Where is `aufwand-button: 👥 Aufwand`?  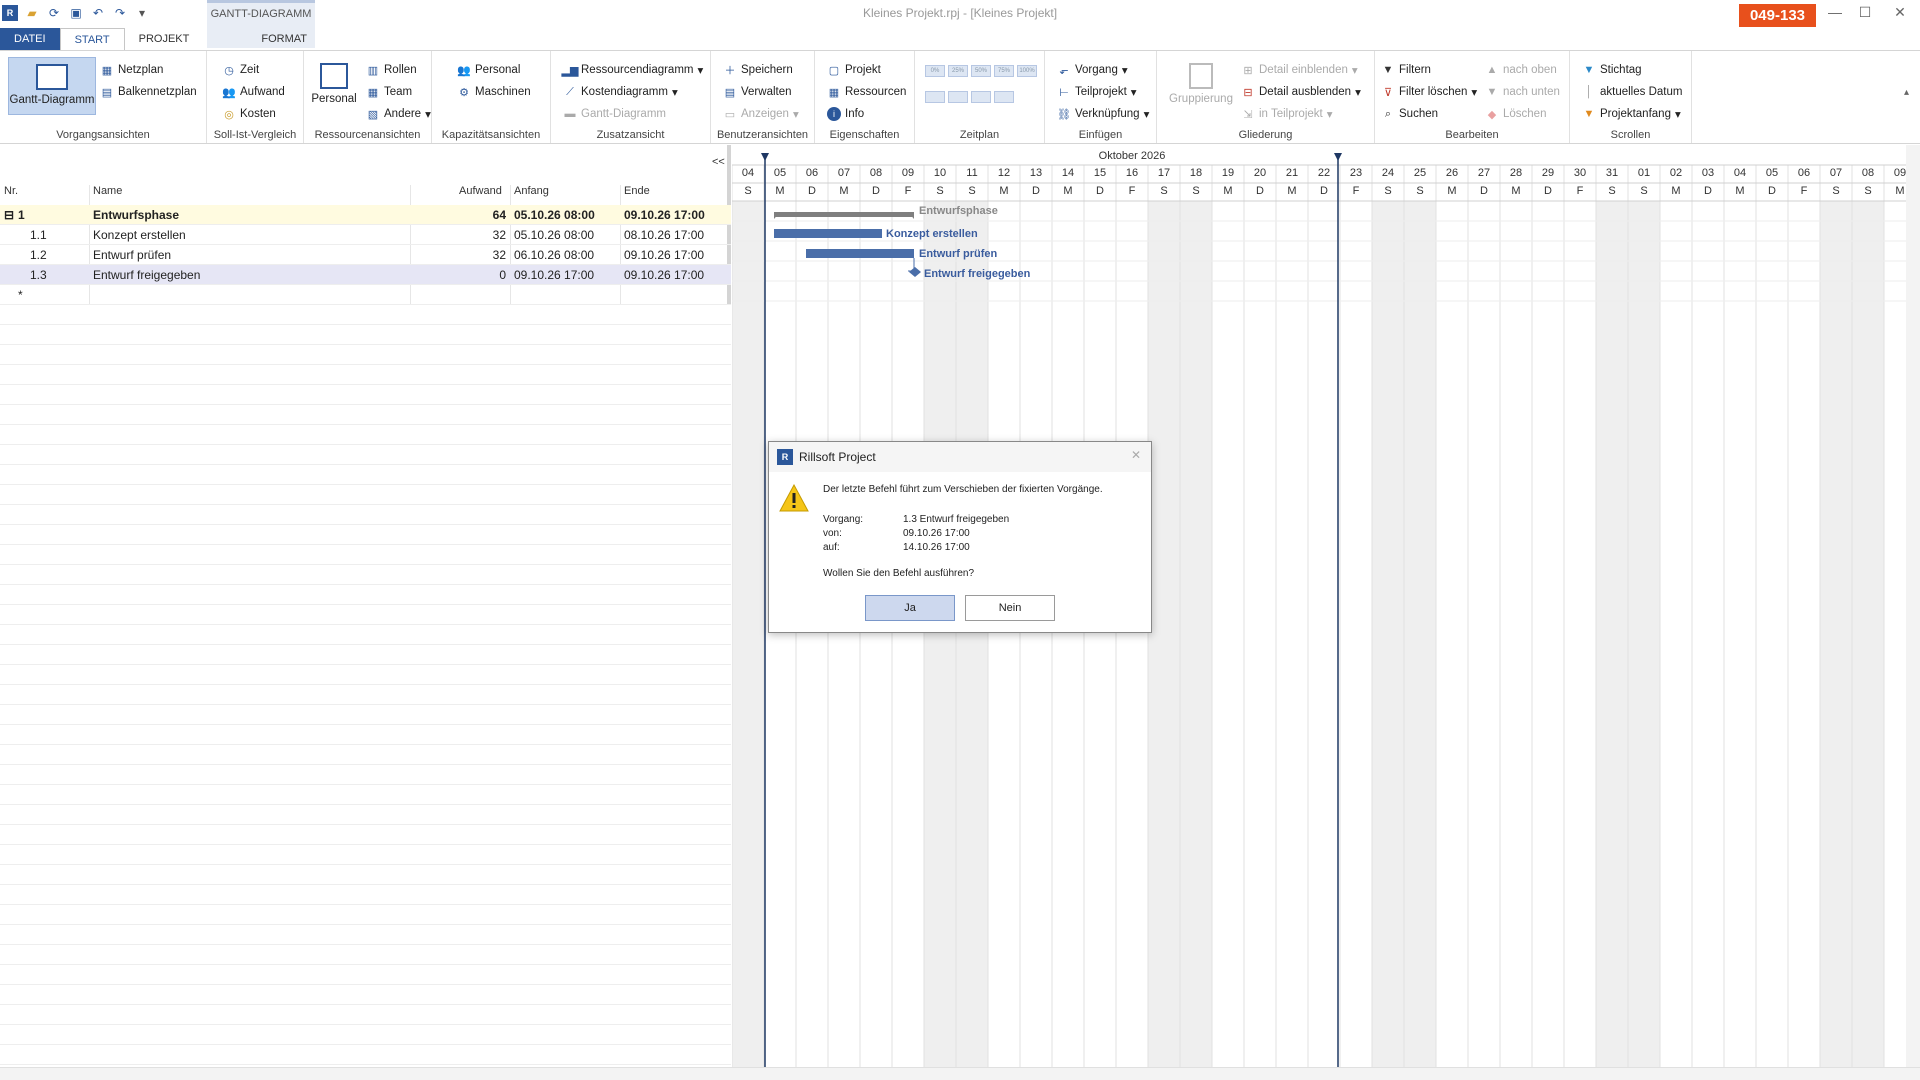
aufwand-button: 👥 Aufwand is located at coordinates (253, 92).